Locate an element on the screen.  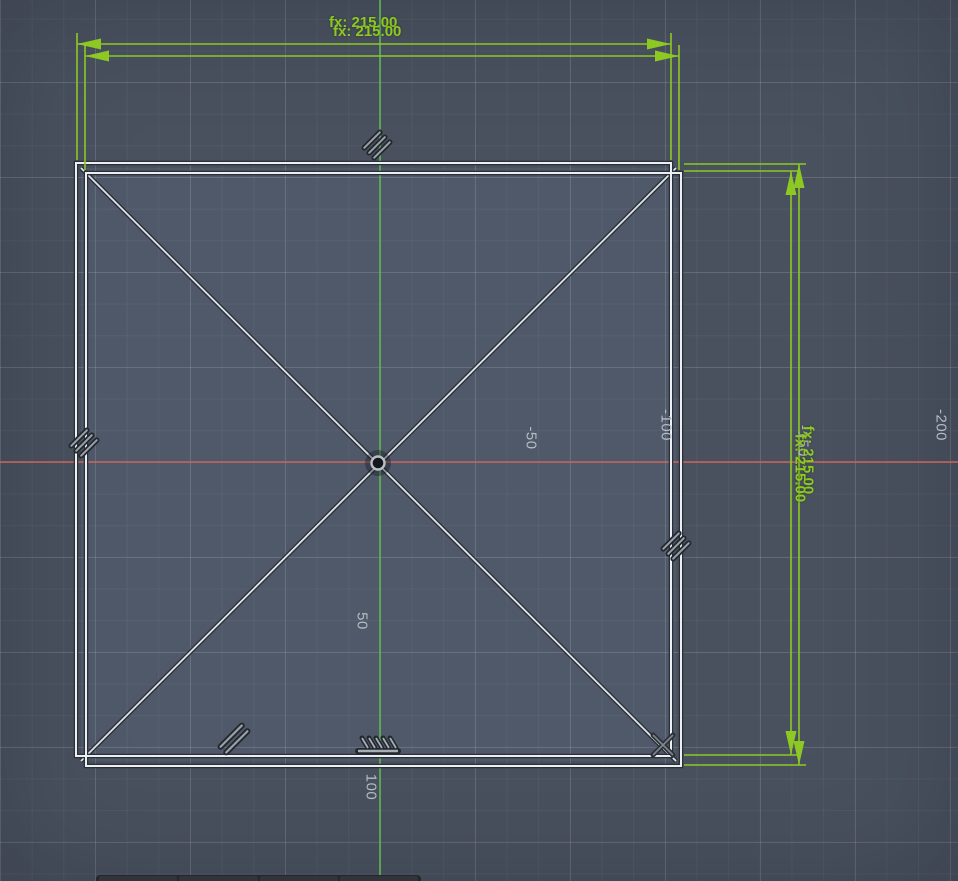
horizontal-dimension-value-overlap: fx: 215.00 is located at coordinates (367, 31).